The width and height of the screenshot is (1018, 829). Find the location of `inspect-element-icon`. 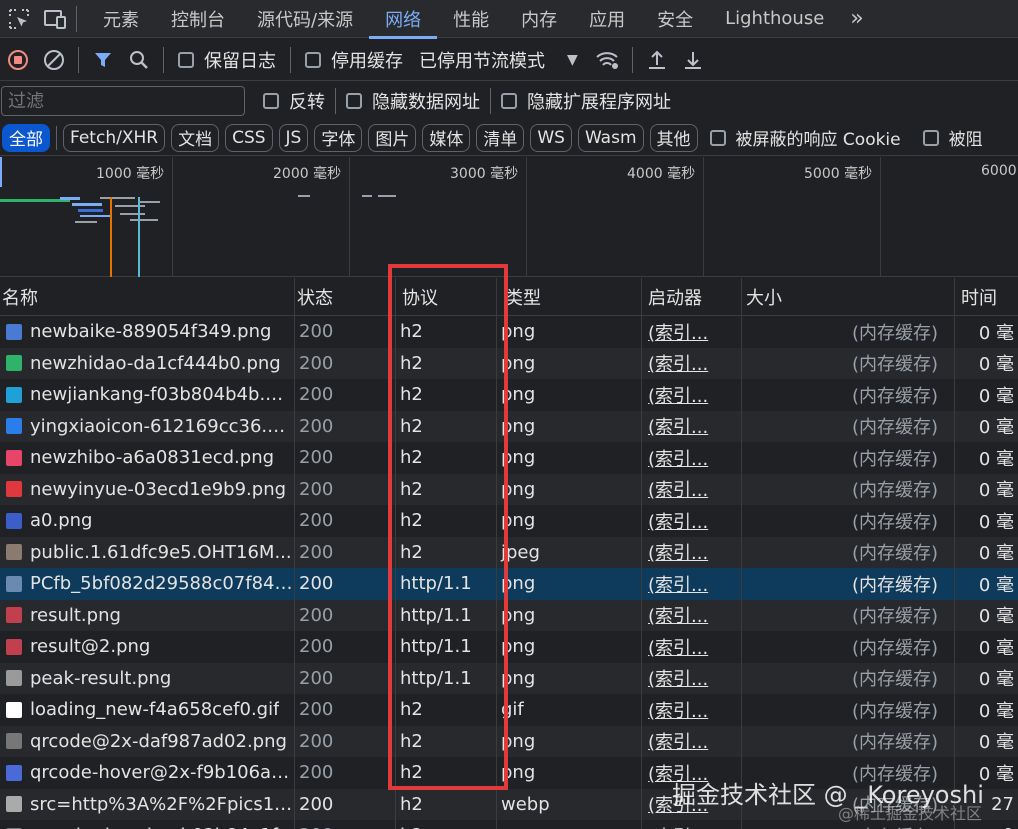

inspect-element-icon is located at coordinates (19, 19).